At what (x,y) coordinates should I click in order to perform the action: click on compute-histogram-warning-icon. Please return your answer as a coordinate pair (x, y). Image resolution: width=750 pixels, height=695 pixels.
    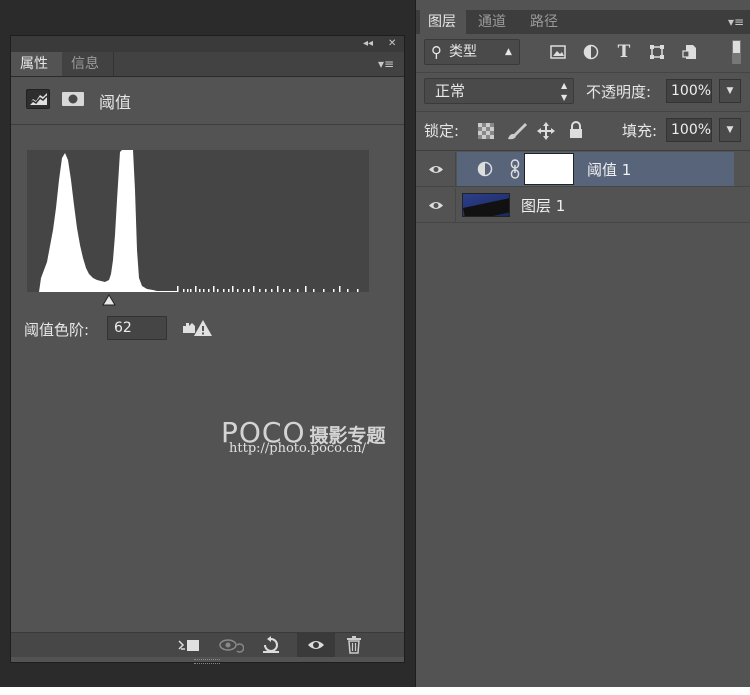
    Looking at the image, I should click on (197, 330).